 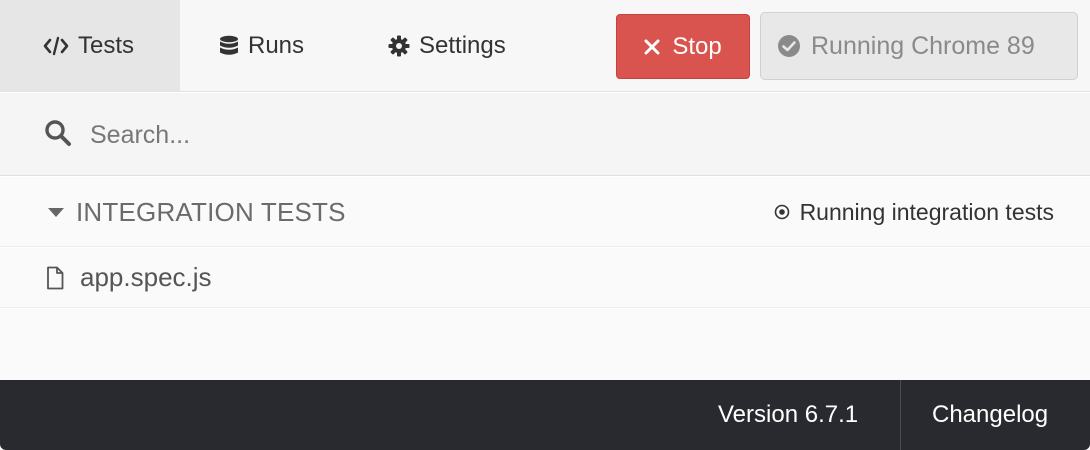 What do you see at coordinates (55, 278) in the screenshot?
I see `file-icon` at bounding box center [55, 278].